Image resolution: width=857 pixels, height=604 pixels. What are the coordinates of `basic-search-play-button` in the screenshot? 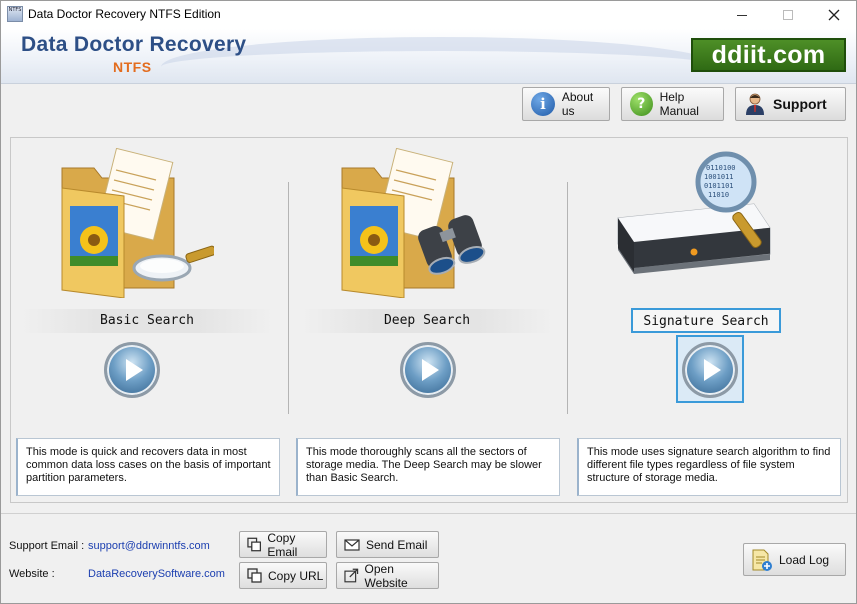 It's located at (132, 370).